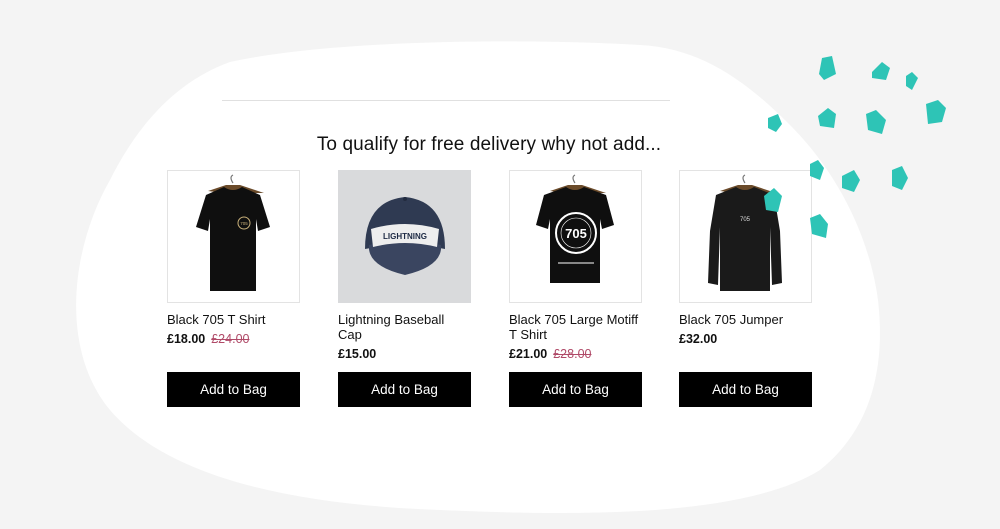  What do you see at coordinates (244, 223) in the screenshot?
I see `tshirt-logo-text: 705` at bounding box center [244, 223].